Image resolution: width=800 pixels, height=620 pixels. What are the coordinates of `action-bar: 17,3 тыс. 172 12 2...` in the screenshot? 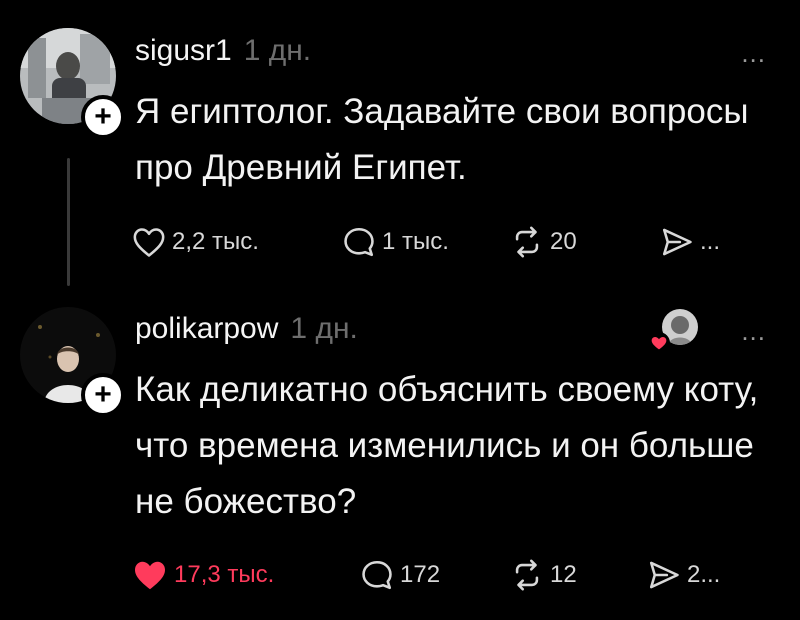 It's located at (452, 575).